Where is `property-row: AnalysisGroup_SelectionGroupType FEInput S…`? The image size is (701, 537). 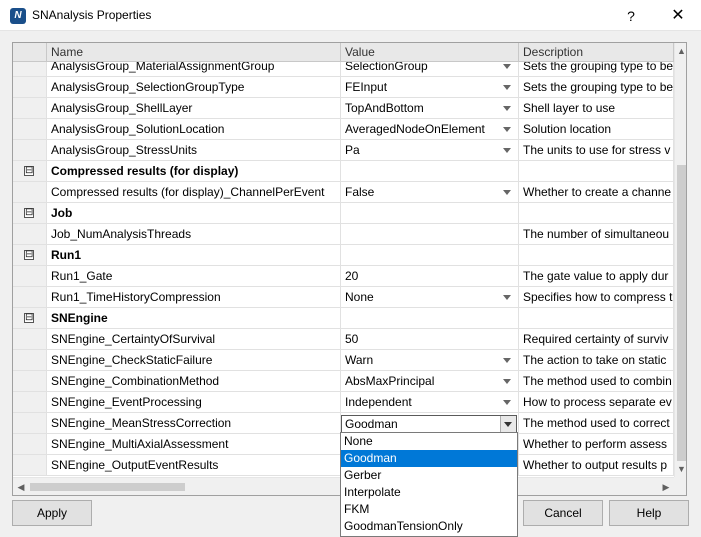 property-row: AnalysisGroup_SelectionGroupType FEInput S… is located at coordinates (343, 87).